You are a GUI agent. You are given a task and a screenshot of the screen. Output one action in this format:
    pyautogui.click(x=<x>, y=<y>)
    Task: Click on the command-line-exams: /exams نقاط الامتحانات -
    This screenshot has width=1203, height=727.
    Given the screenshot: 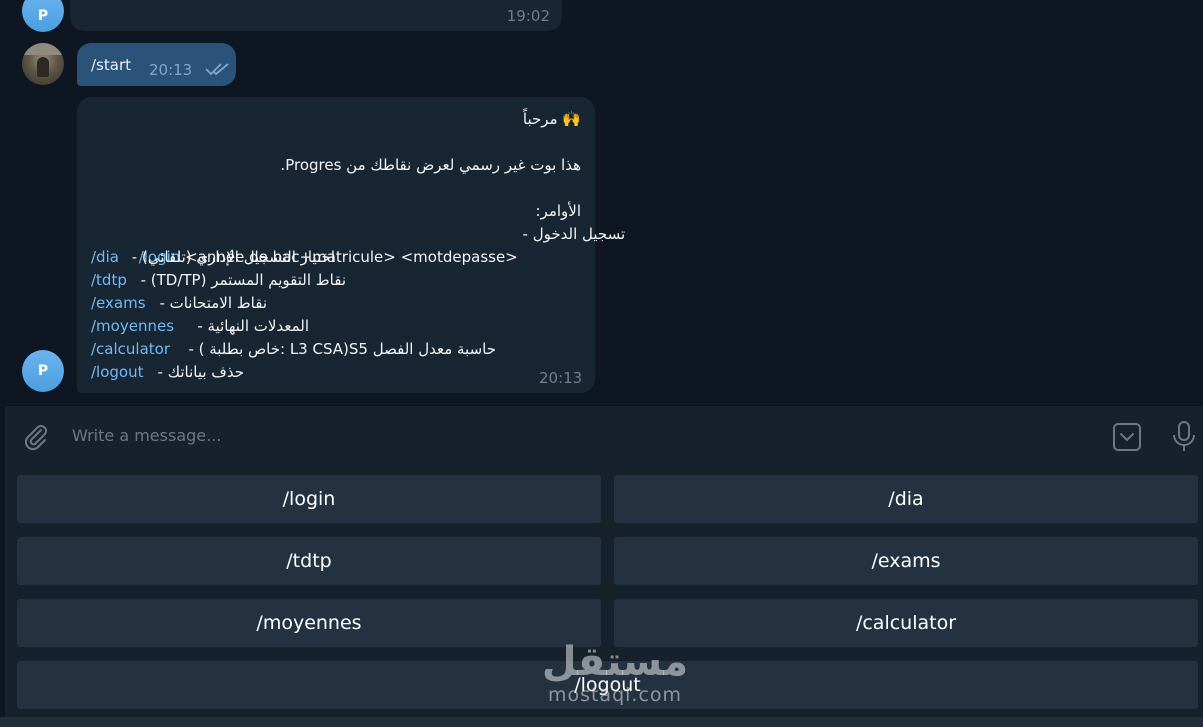 What is the action you would take?
    pyautogui.click(x=336, y=303)
    